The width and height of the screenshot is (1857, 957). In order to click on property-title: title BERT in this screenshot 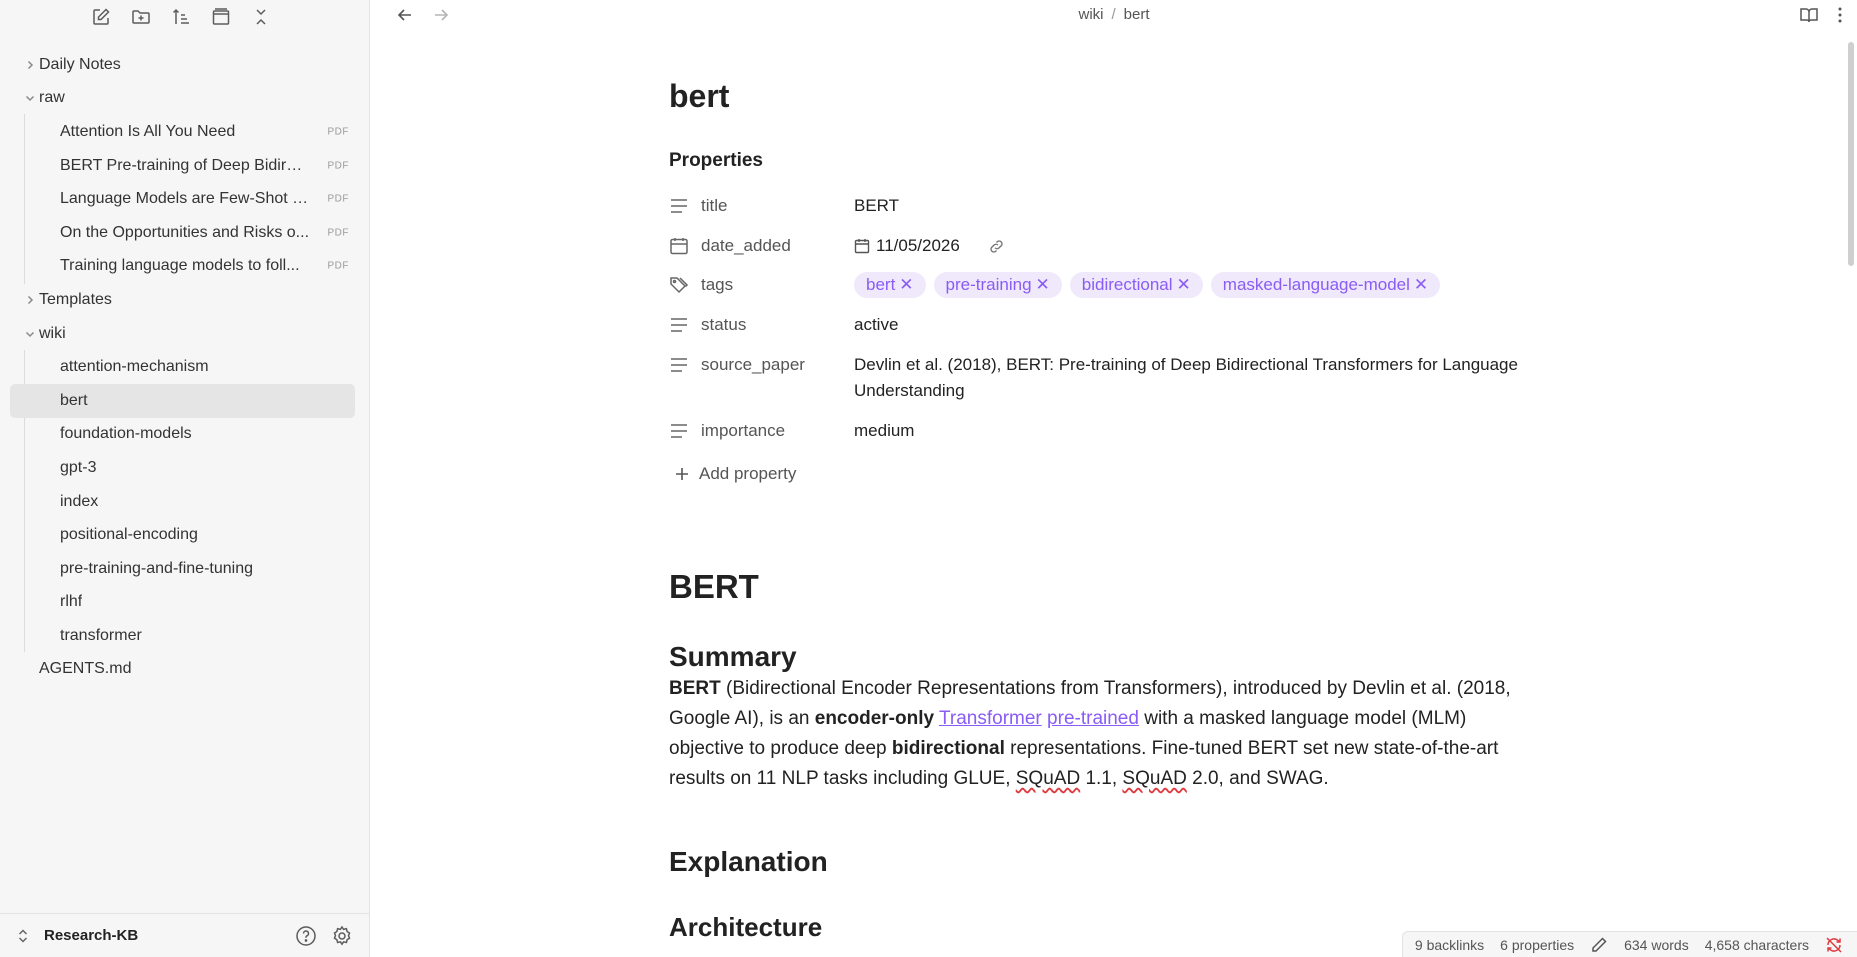, I will do `click(1104, 206)`.